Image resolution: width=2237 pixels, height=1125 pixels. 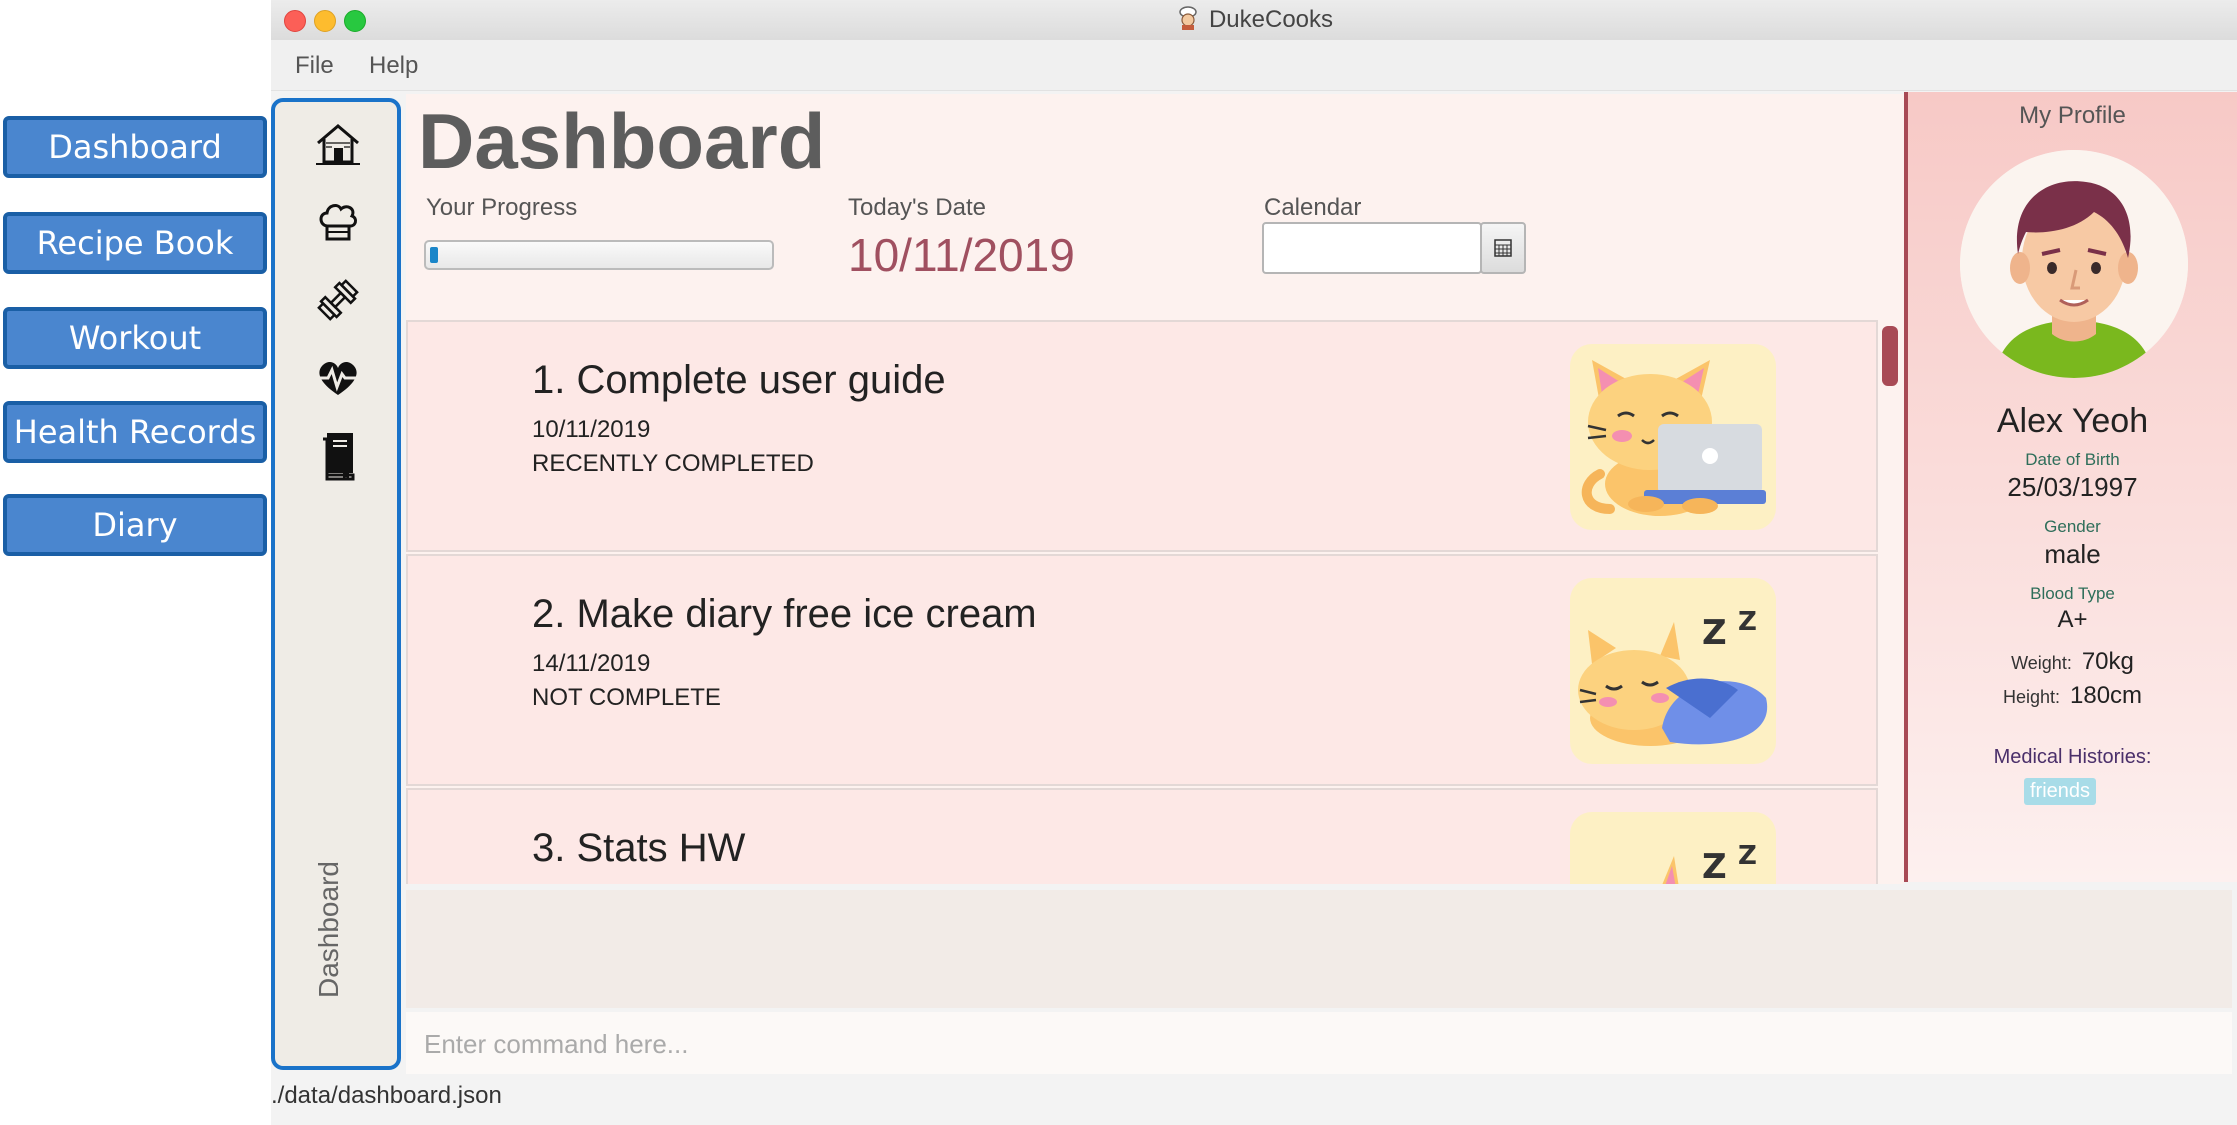 What do you see at coordinates (1254, 65) in the screenshot?
I see `menu-bar: File Help` at bounding box center [1254, 65].